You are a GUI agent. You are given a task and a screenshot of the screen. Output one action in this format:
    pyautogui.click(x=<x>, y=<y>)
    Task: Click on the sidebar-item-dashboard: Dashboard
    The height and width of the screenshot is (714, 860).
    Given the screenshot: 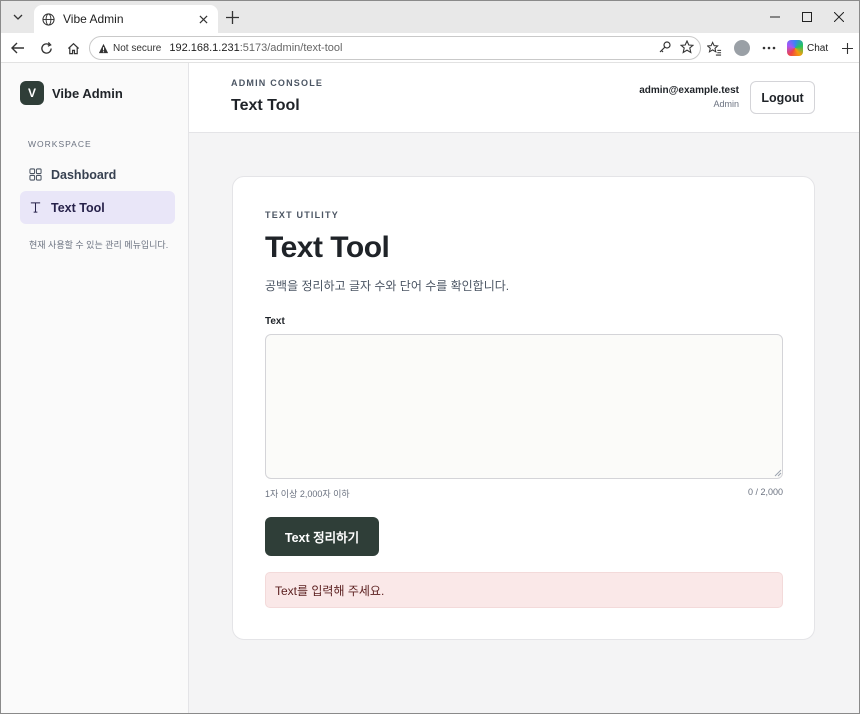 What is the action you would take?
    pyautogui.click(x=97, y=174)
    